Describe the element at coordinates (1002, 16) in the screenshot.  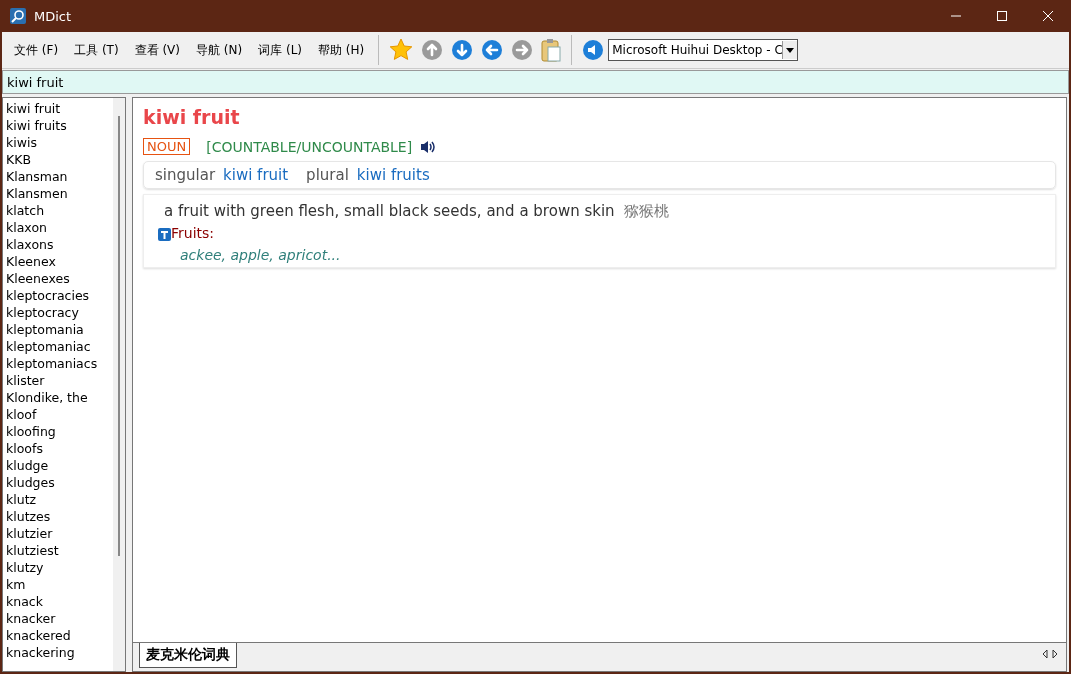
I see `maximize-icon` at that location.